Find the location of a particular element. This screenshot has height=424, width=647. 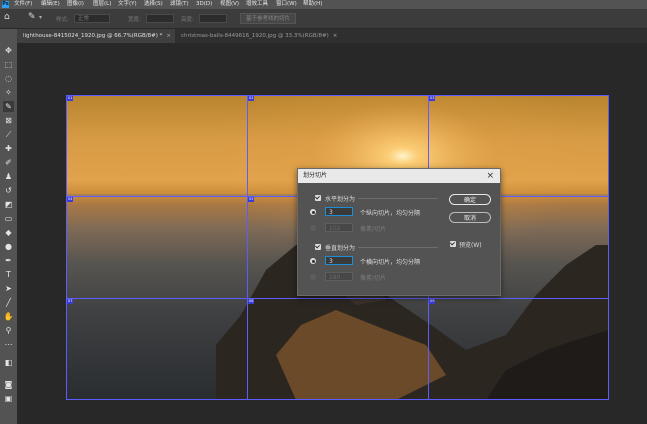

preview-label: 预览(W) is located at coordinates (470, 245).